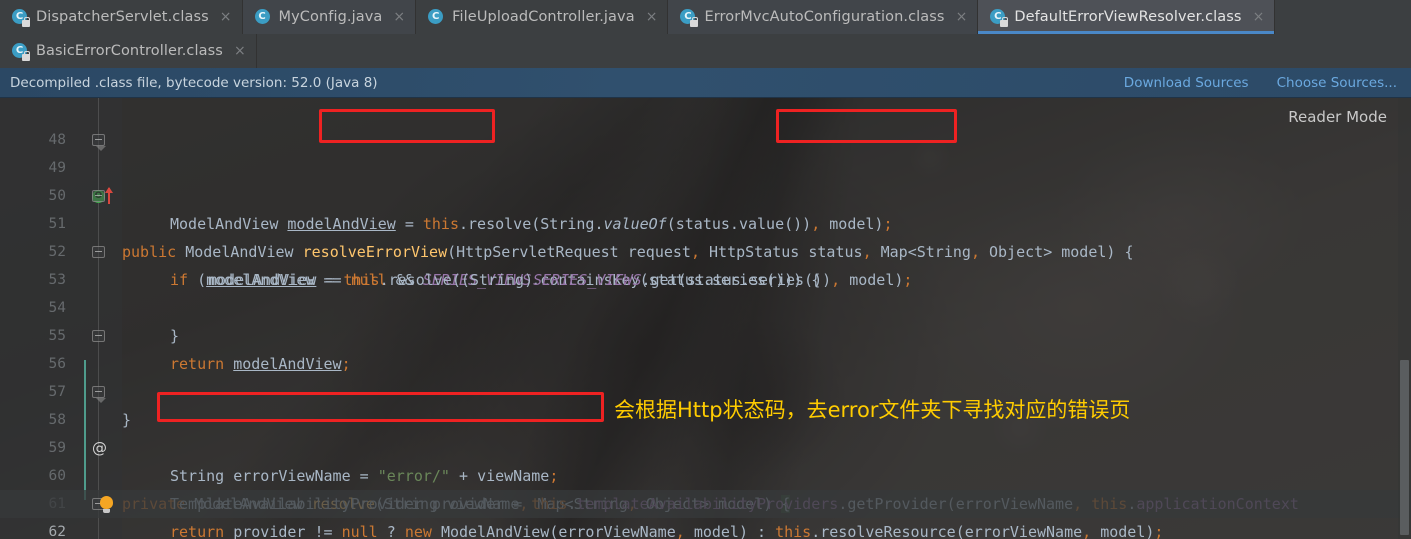  I want to click on tab-defaulterrorviewresolver-class: C DefaultErrorViewResolver.class ×, so click(1127, 17).